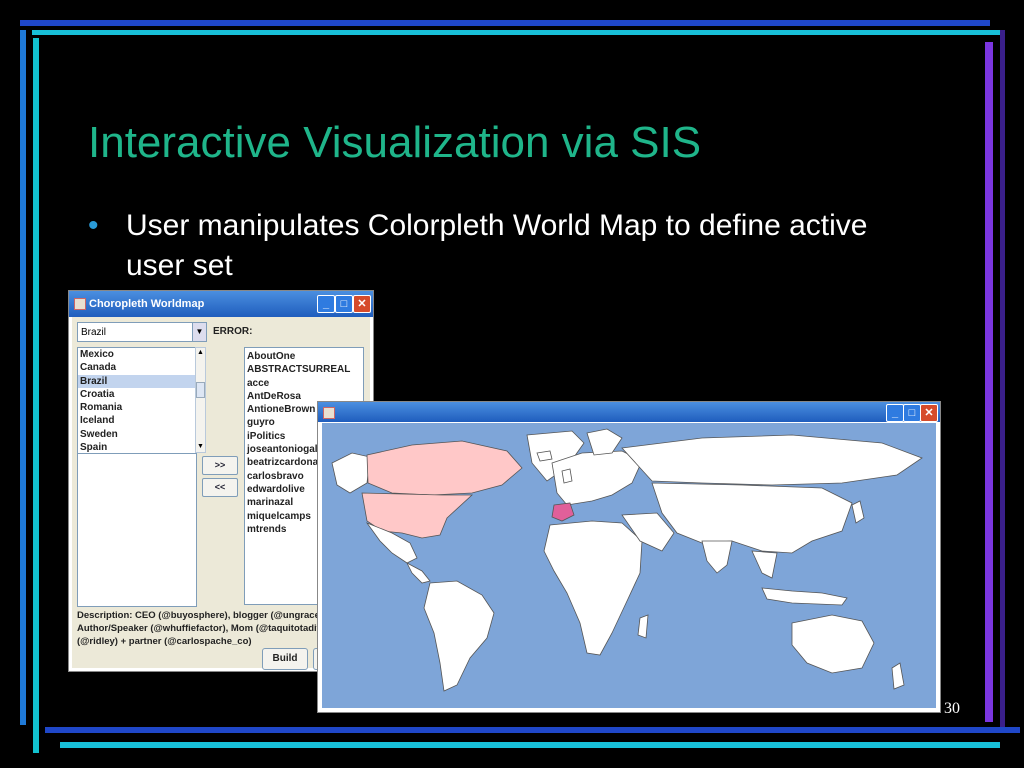 Image resolution: width=1024 pixels, height=768 pixels. I want to click on scroll-up-icon: ▲, so click(200, 353).